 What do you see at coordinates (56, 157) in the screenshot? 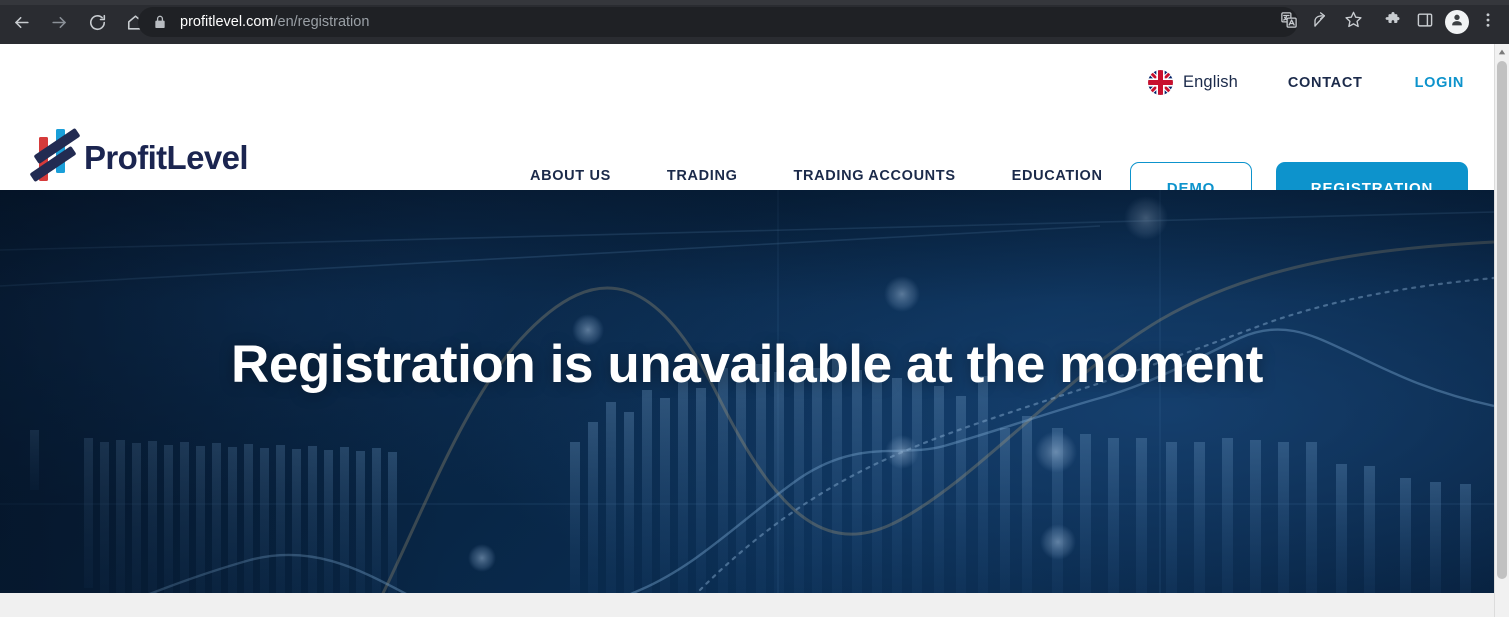
I see `profitlevel-hash-logo-icon` at bounding box center [56, 157].